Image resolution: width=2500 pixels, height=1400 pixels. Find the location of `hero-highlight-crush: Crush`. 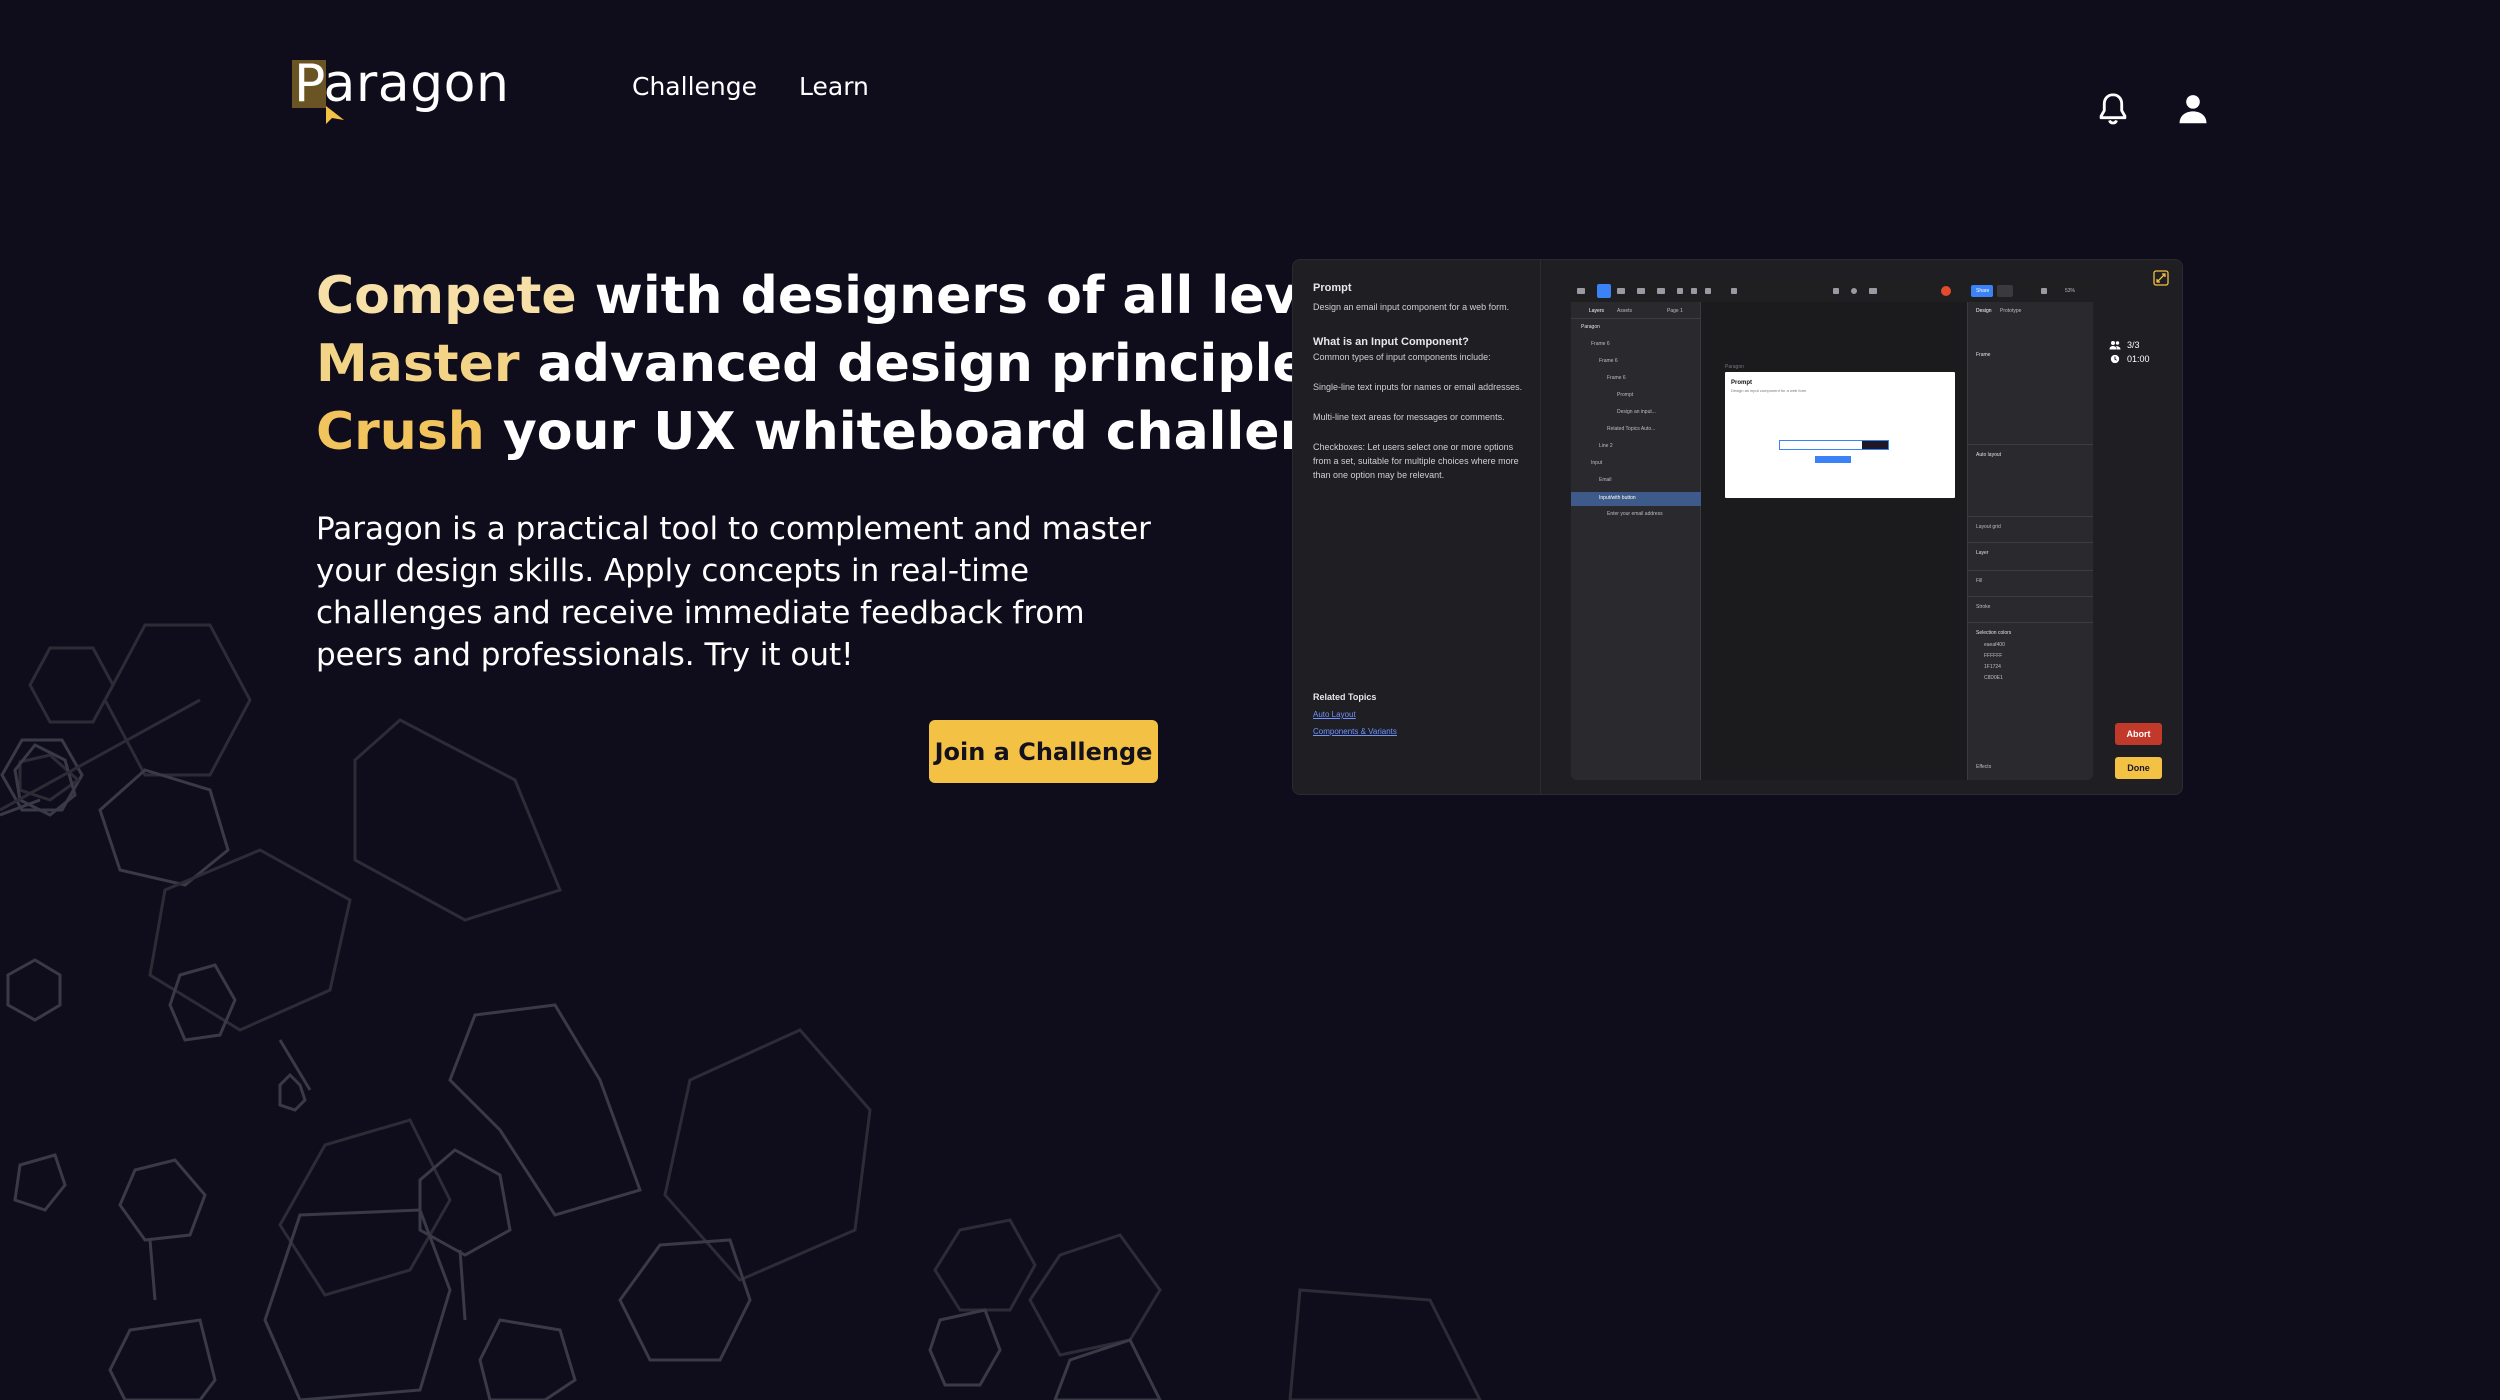

hero-highlight-crush: Crush is located at coordinates (400, 432).